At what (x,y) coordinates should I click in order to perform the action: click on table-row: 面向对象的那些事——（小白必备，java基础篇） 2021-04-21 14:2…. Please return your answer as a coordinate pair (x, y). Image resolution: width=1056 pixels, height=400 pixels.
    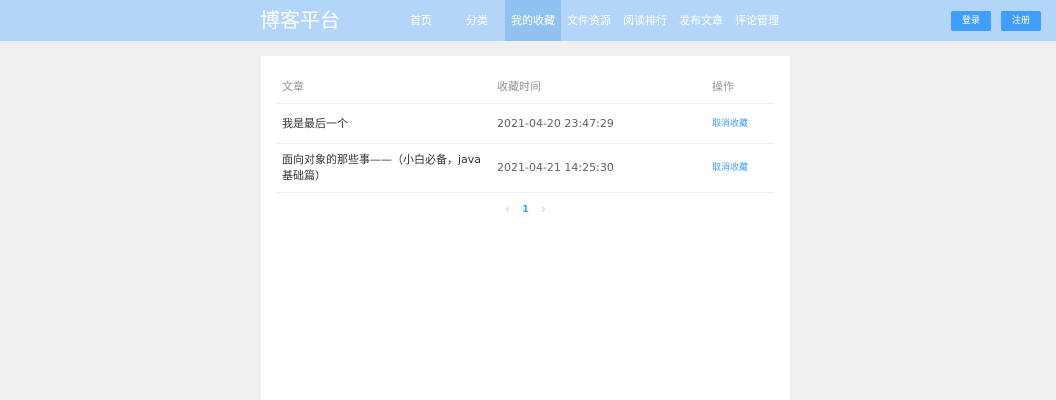
    Looking at the image, I should click on (525, 168).